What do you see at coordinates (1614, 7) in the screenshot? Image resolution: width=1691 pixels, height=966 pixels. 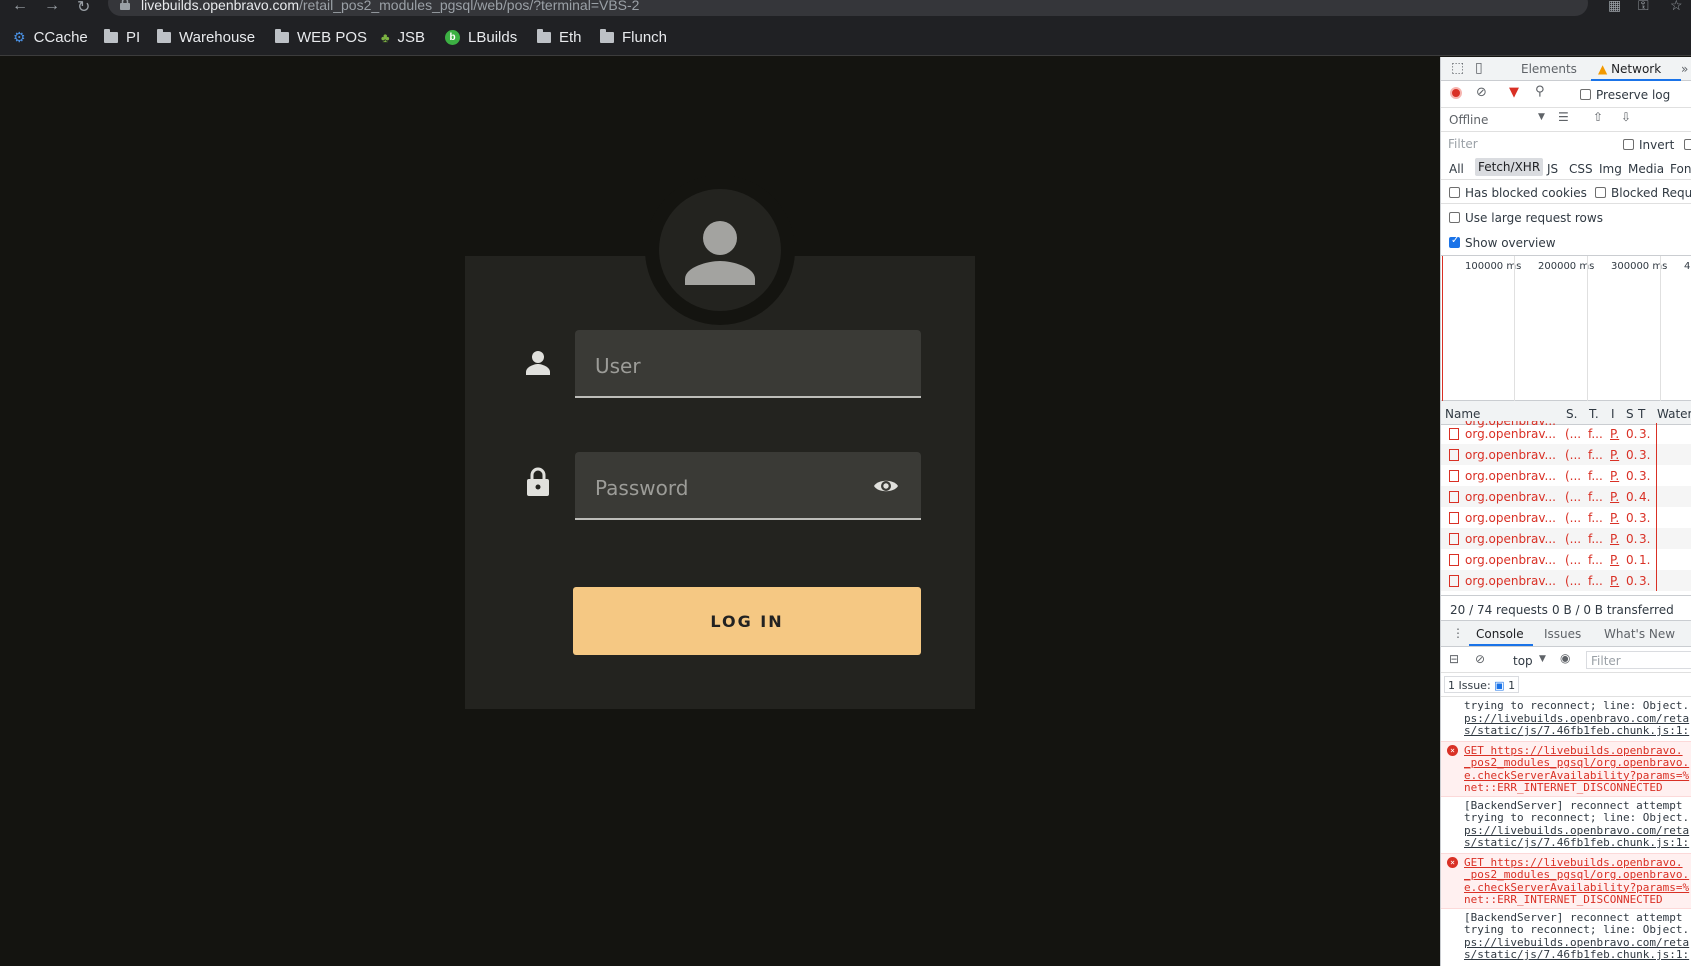 I see `apps-icon: ▦` at bounding box center [1614, 7].